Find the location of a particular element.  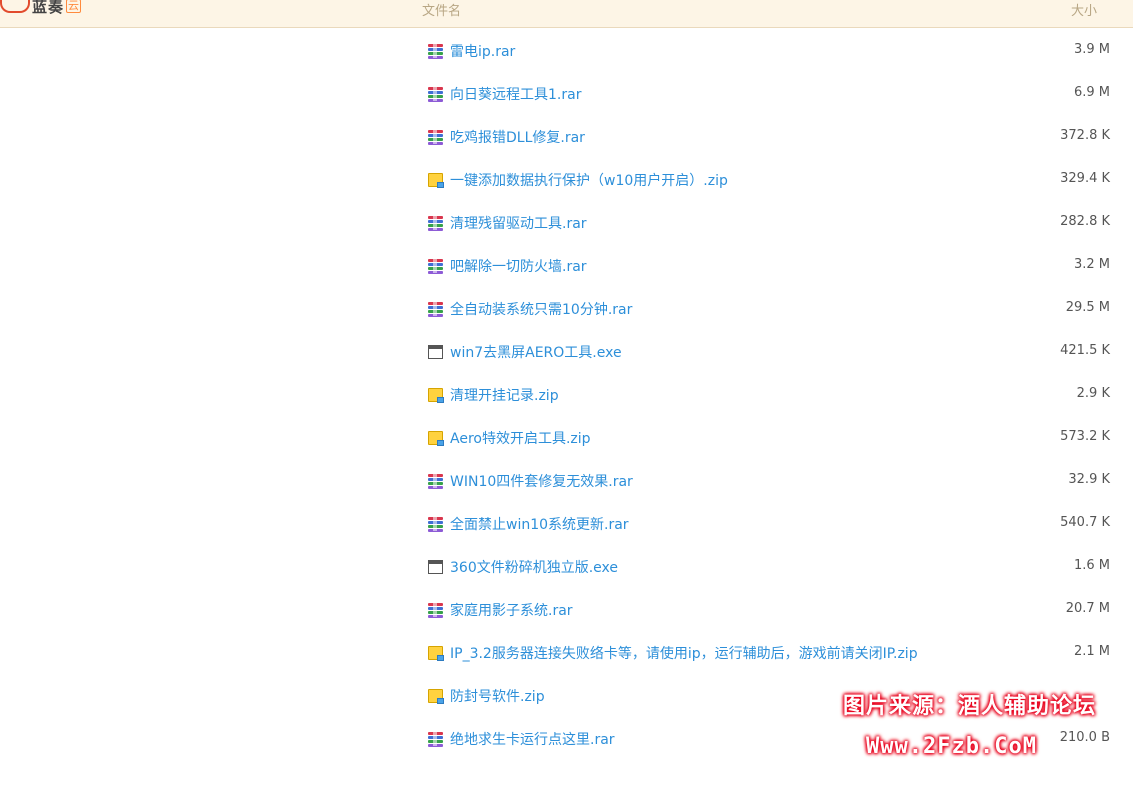

file-row: 家庭用影子系统.rar 20.7 M is located at coordinates (566, 608).